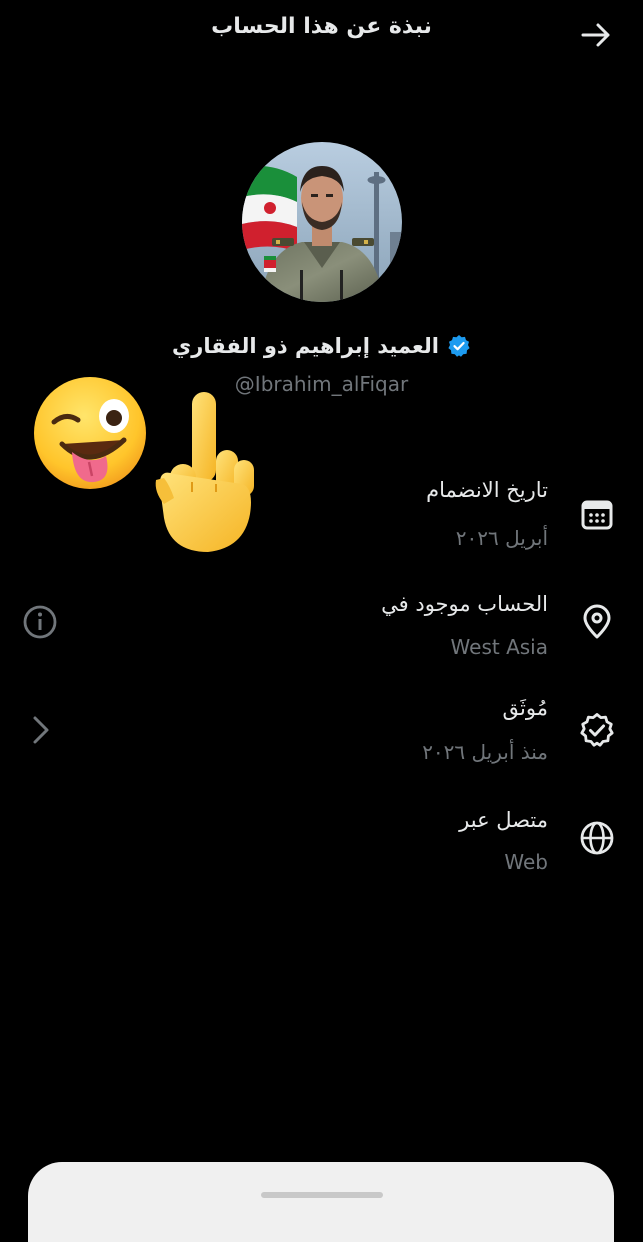 This screenshot has height=1242, width=643. What do you see at coordinates (321, 26) in the screenshot?
I see `page-title: نبذة عن هذا الحساب` at bounding box center [321, 26].